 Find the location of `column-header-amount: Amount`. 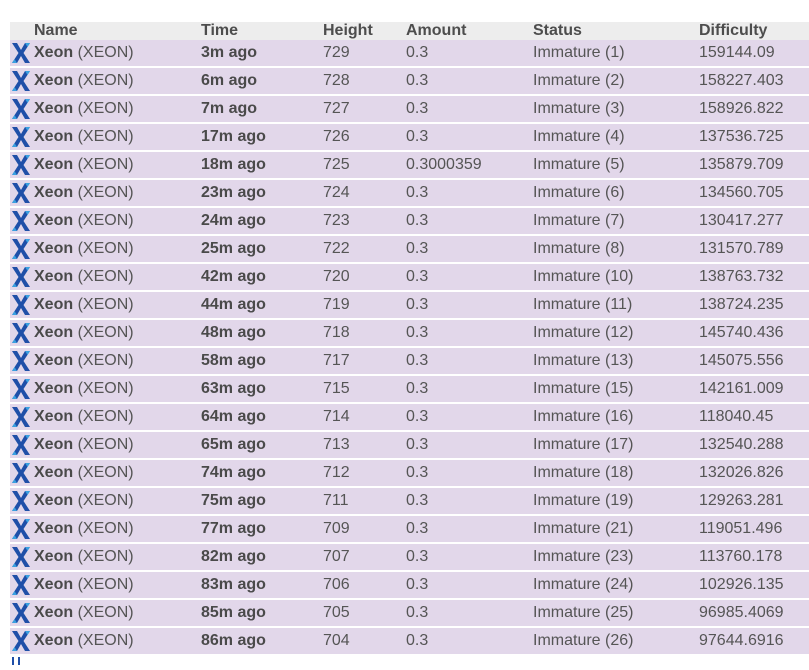

column-header-amount: Amount is located at coordinates (469, 31).